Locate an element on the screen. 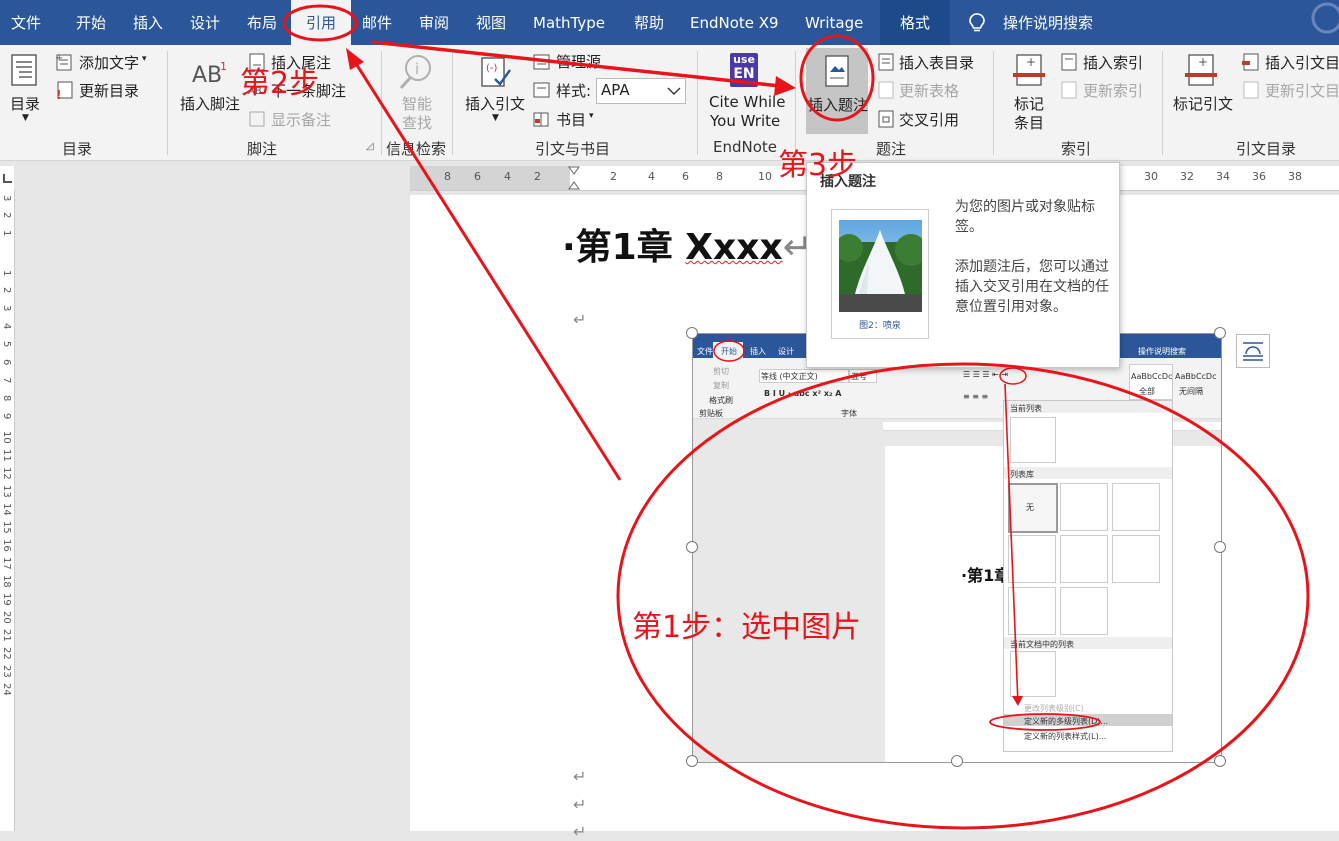 The image size is (1339, 841). tab-references: 引用 is located at coordinates (321, 22).